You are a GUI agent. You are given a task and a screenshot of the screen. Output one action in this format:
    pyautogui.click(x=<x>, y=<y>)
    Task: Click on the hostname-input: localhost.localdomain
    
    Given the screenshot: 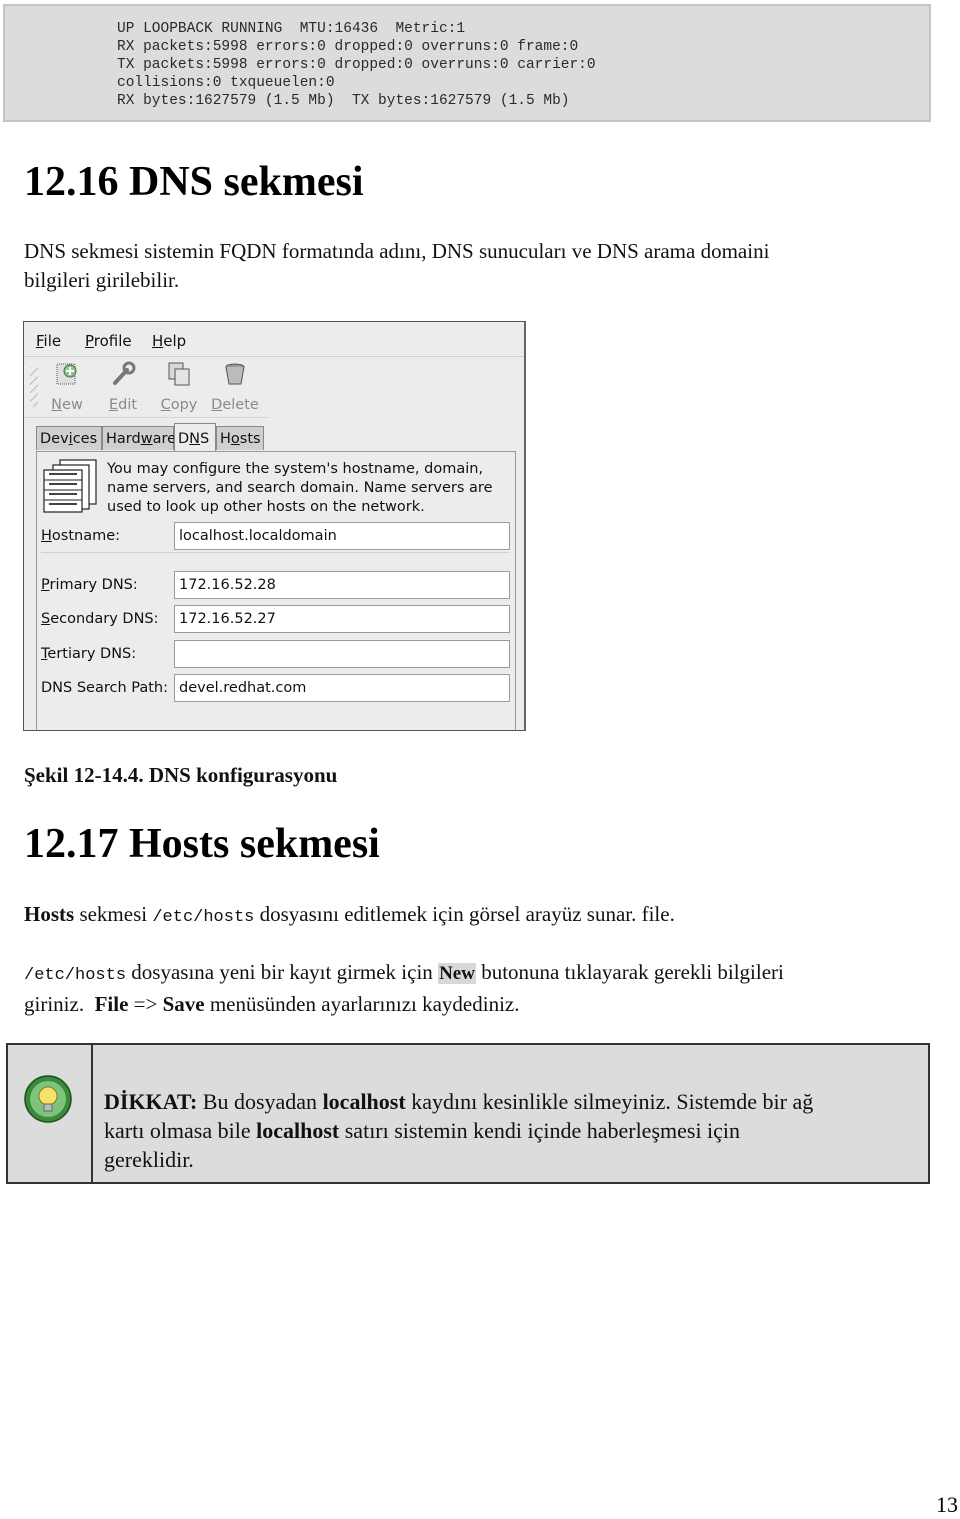 What is the action you would take?
    pyautogui.click(x=342, y=536)
    